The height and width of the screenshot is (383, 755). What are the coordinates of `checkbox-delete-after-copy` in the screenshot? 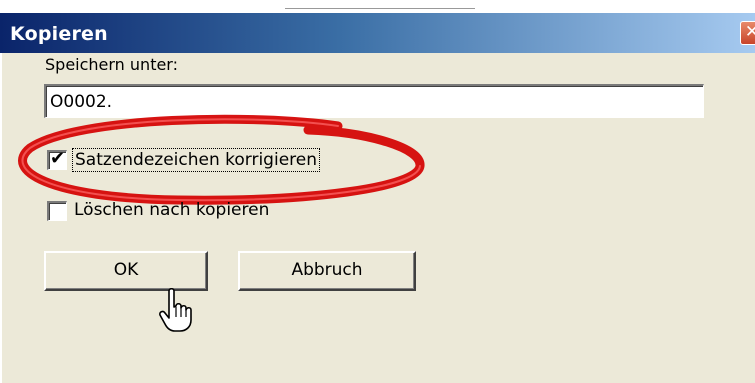 It's located at (57, 211).